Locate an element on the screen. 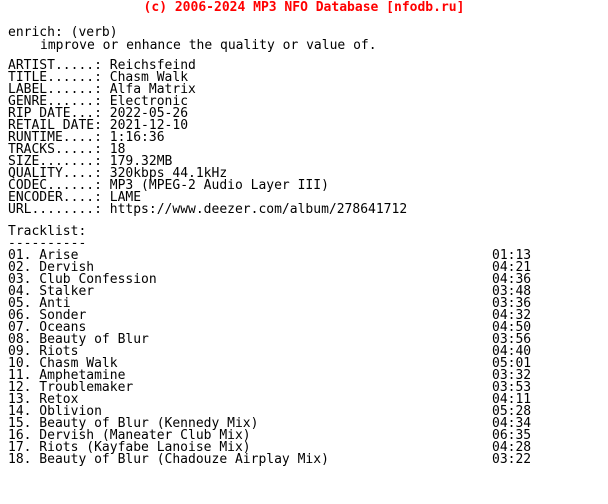 This screenshot has width=608, height=504. release-info-value: https://www.deezer.com/album/278641712 is located at coordinates (254, 209).